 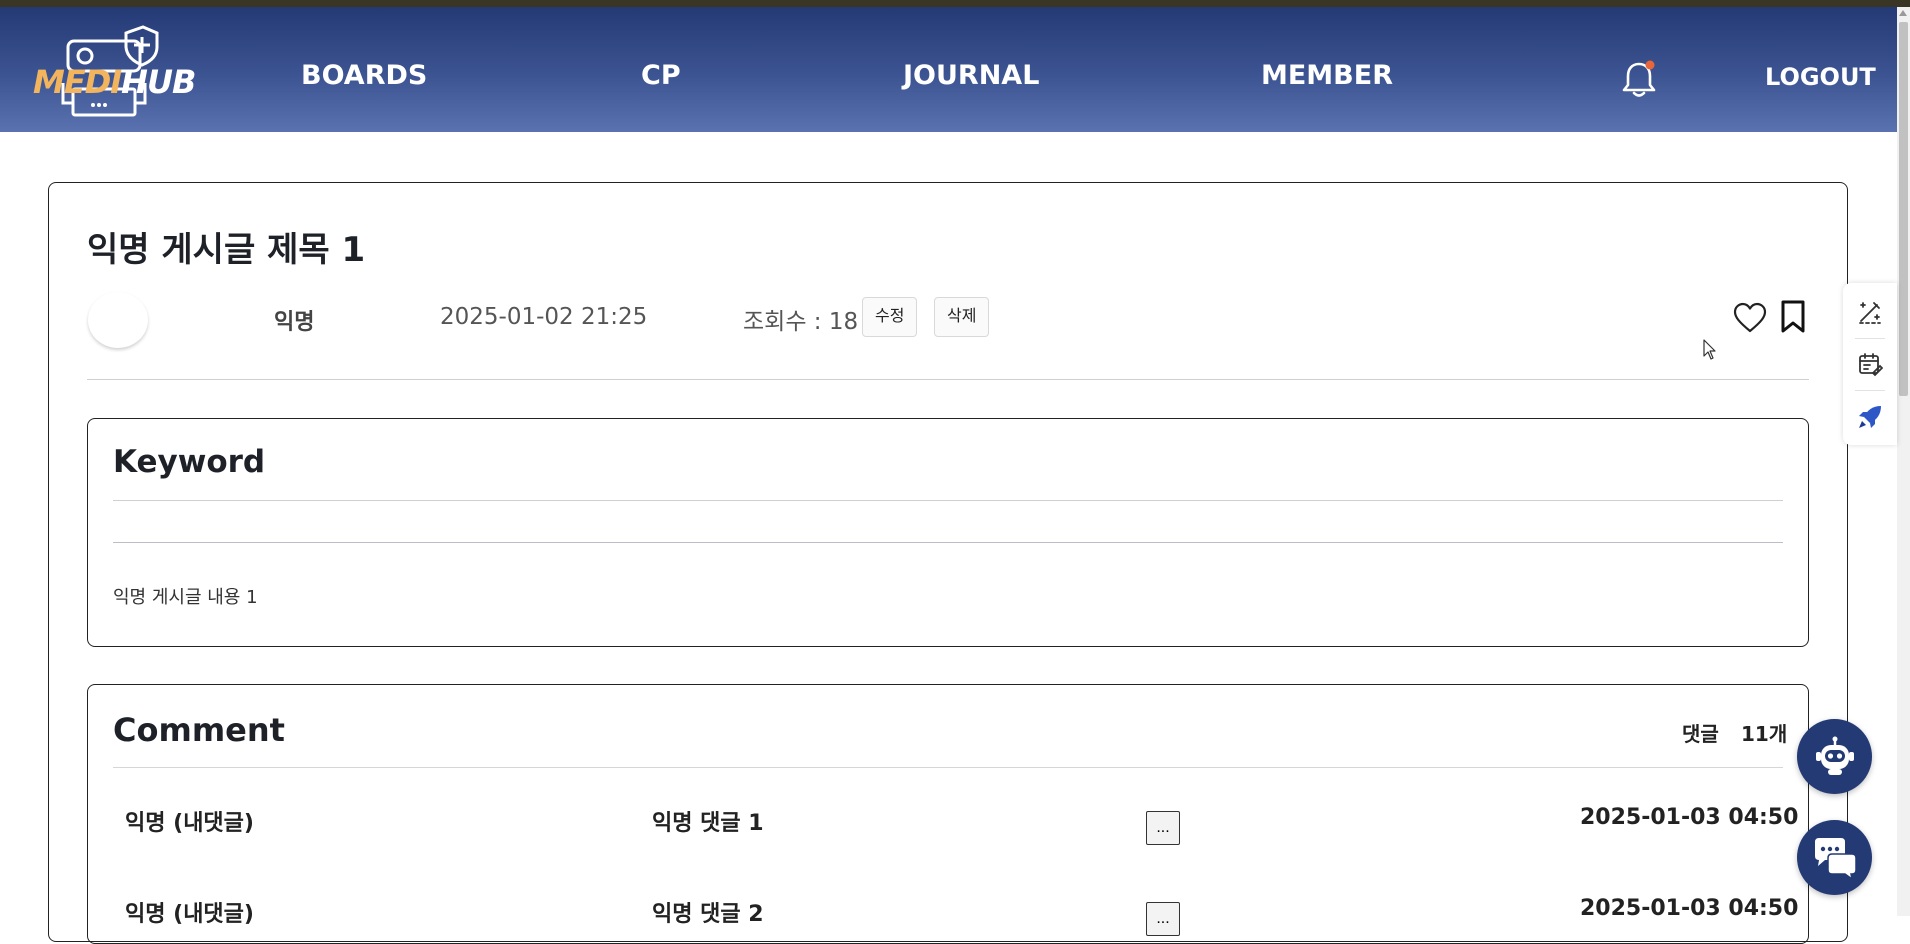 What do you see at coordinates (1639, 79) in the screenshot?
I see `notification-bell-icon` at bounding box center [1639, 79].